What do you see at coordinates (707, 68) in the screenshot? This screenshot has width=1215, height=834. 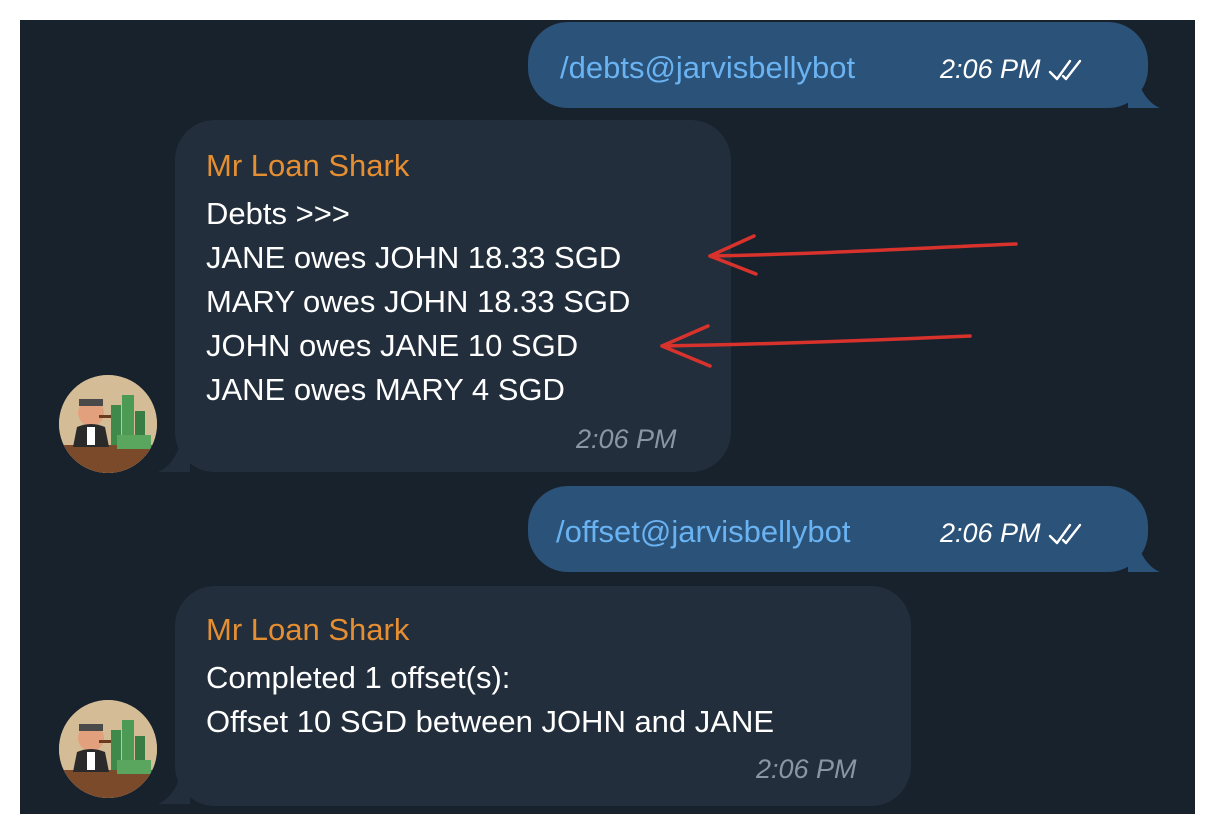 I see `bot-command-link: /debts@jarvisbellybot` at bounding box center [707, 68].